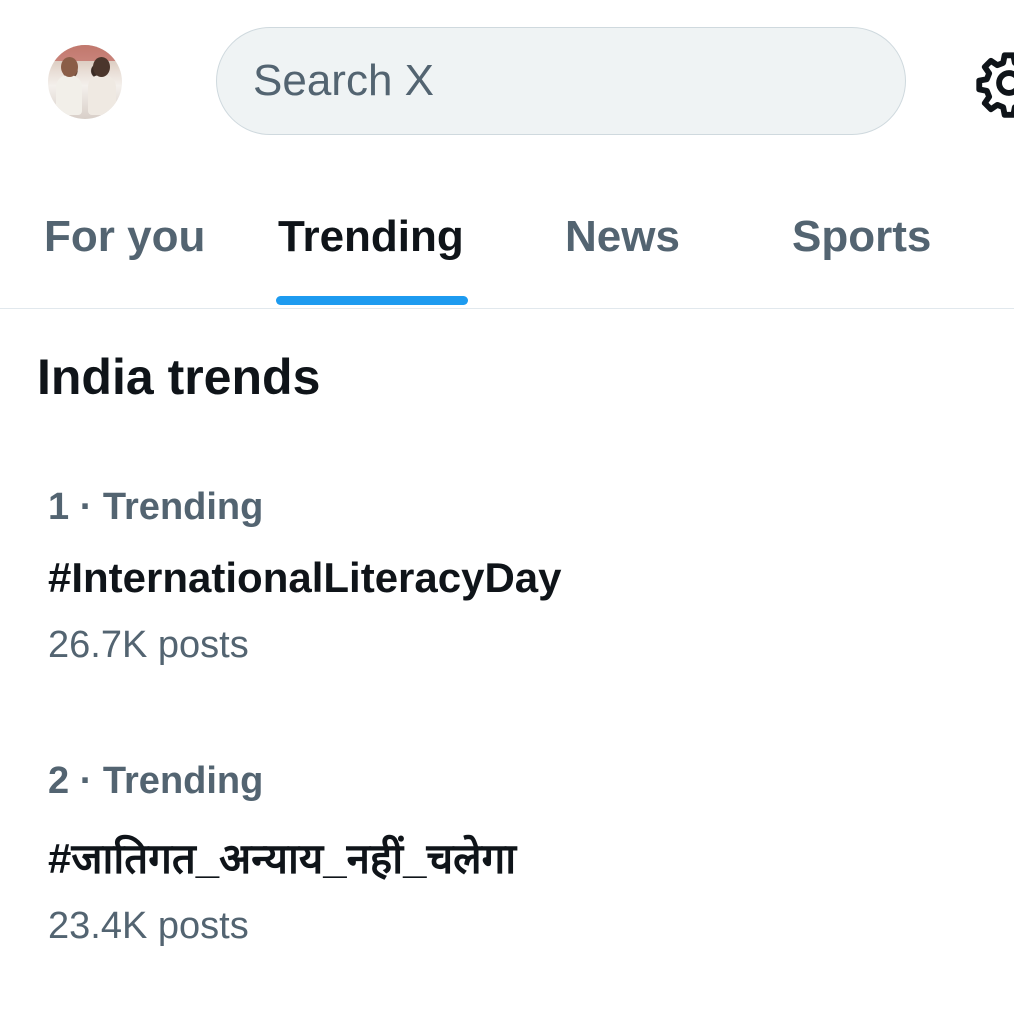 Image resolution: width=1014 pixels, height=1015 pixels. What do you see at coordinates (282, 858) in the screenshot?
I see `trend-name: #जातिगत_अन्याय_नहीं_चलेगा` at bounding box center [282, 858].